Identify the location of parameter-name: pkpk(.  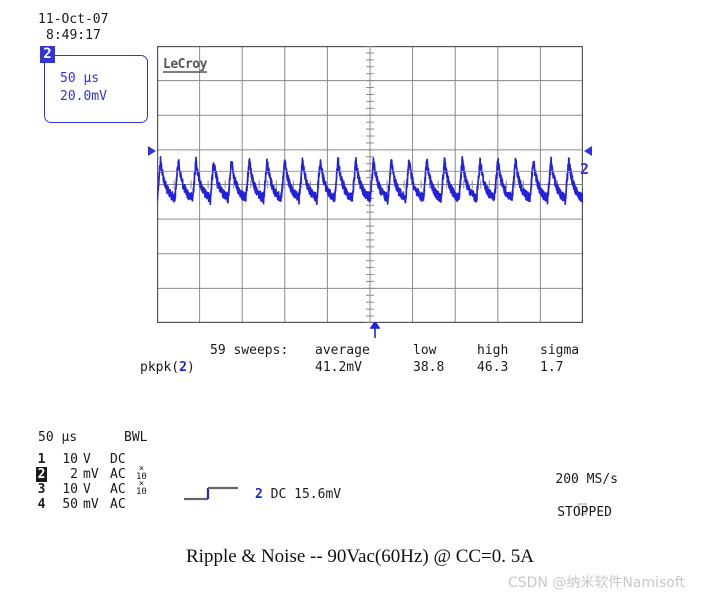
(160, 367).